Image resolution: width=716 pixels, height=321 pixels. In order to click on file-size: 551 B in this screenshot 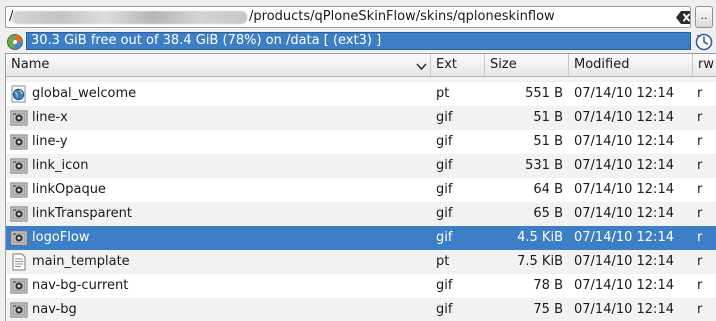, I will do `click(544, 93)`.